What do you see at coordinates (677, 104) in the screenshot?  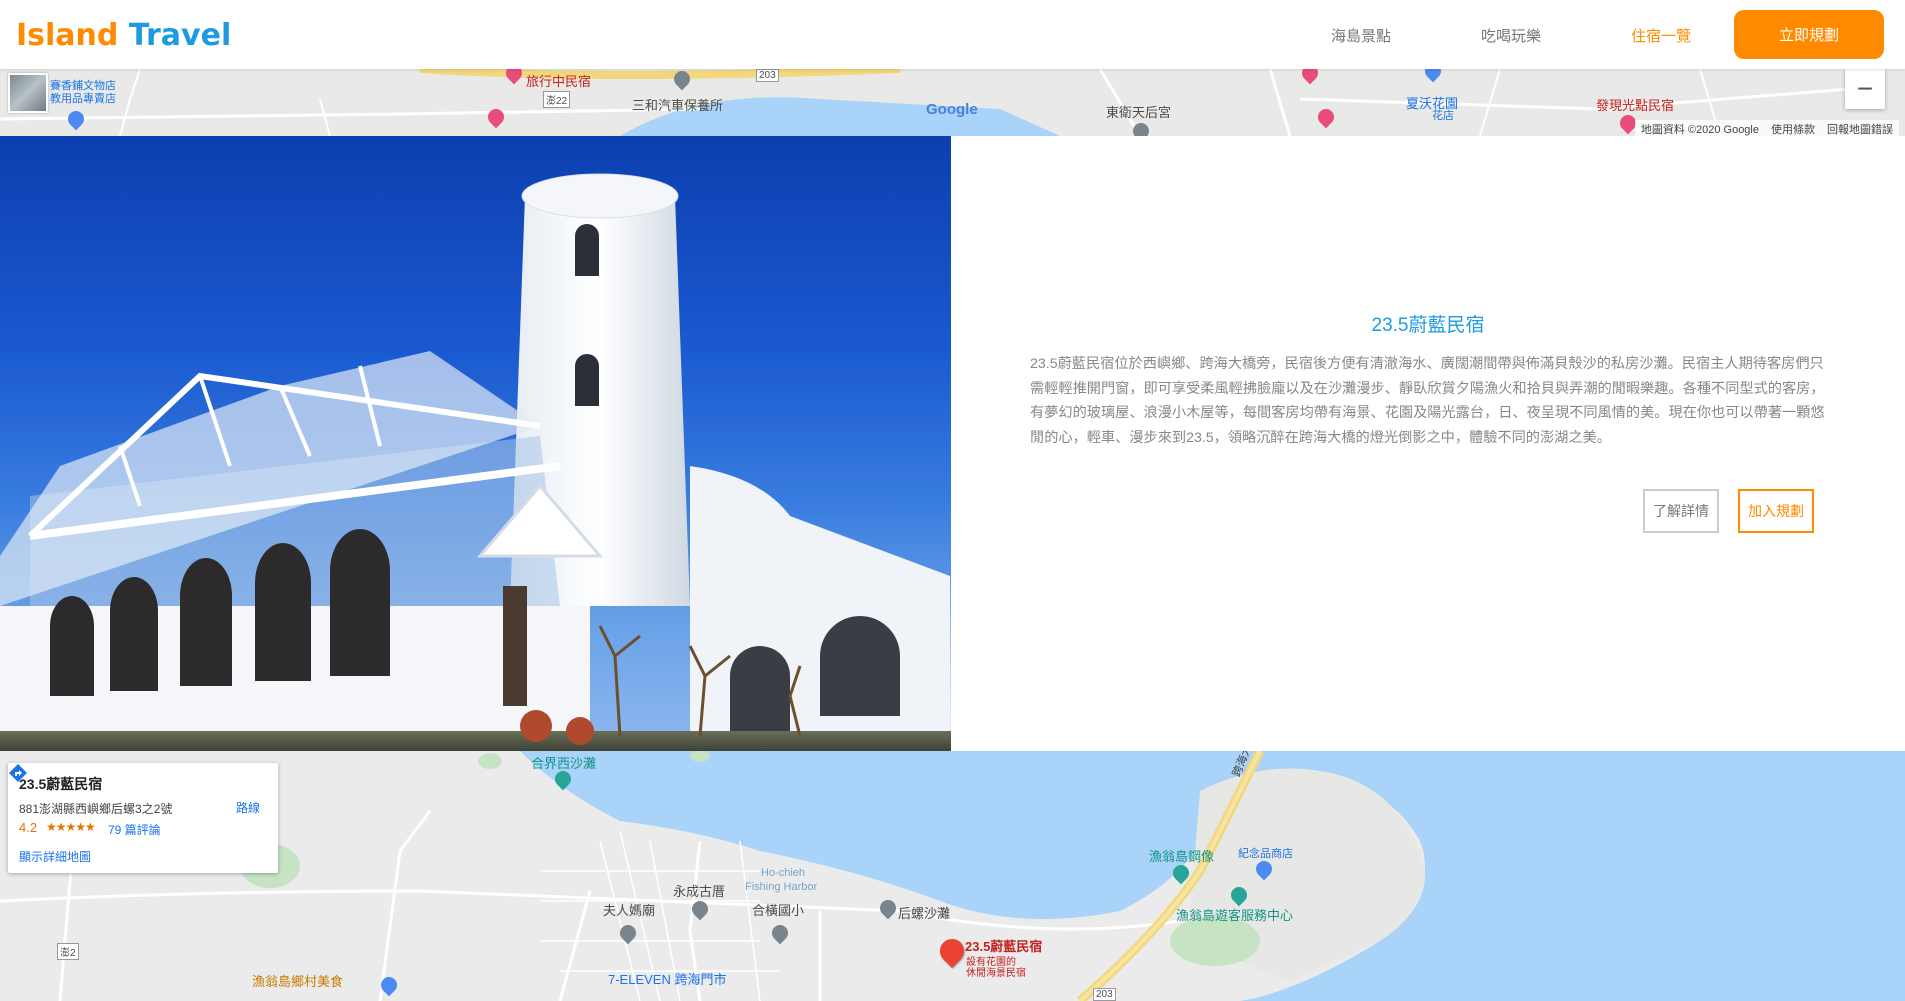 I see `map-label-car-shop: 三和汽車保養所` at bounding box center [677, 104].